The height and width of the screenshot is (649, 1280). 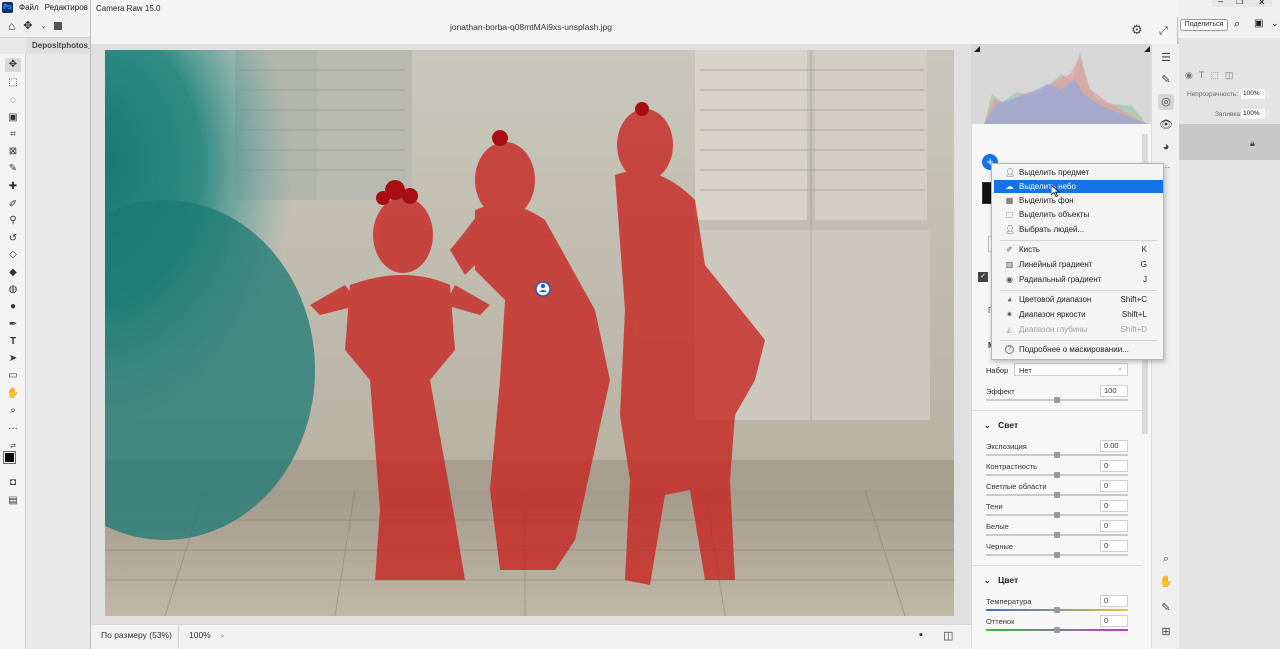 What do you see at coordinates (13, 290) in the screenshot?
I see `blur-tool-icon: ◍` at bounding box center [13, 290].